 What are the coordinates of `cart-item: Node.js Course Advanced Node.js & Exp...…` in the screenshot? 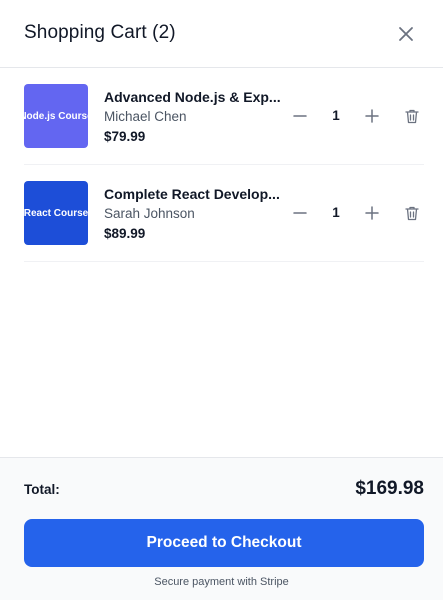 It's located at (224, 116).